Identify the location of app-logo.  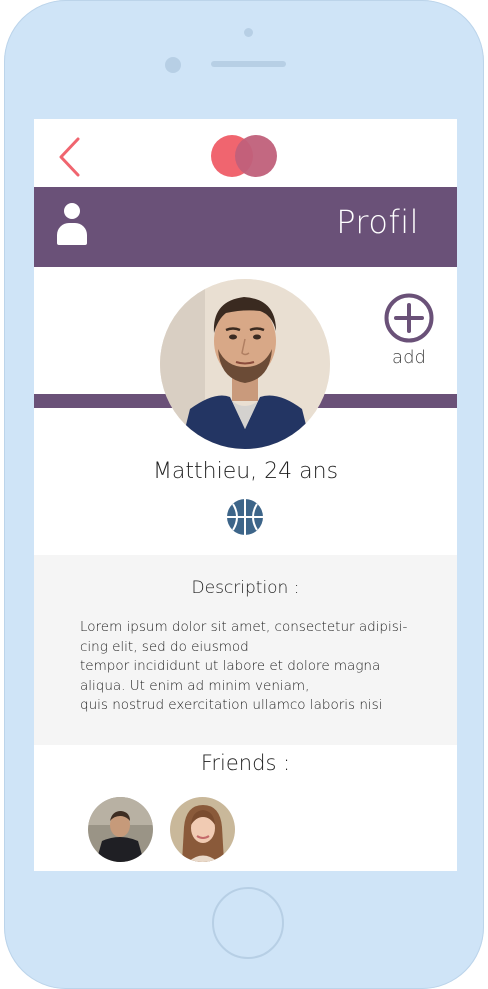
(245, 156).